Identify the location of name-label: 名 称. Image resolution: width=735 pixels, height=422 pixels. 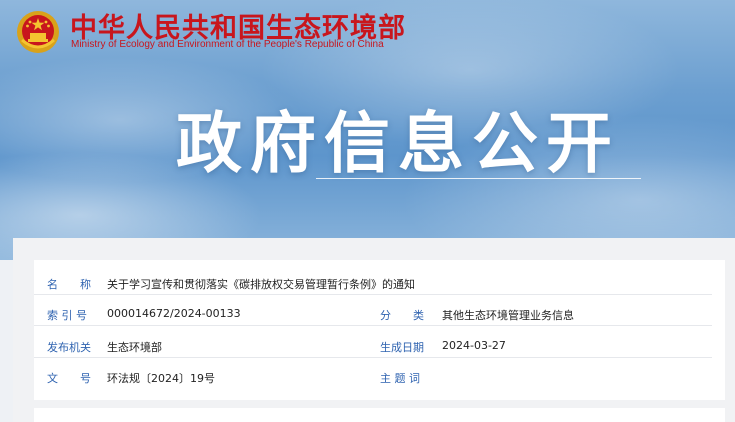
(69, 284).